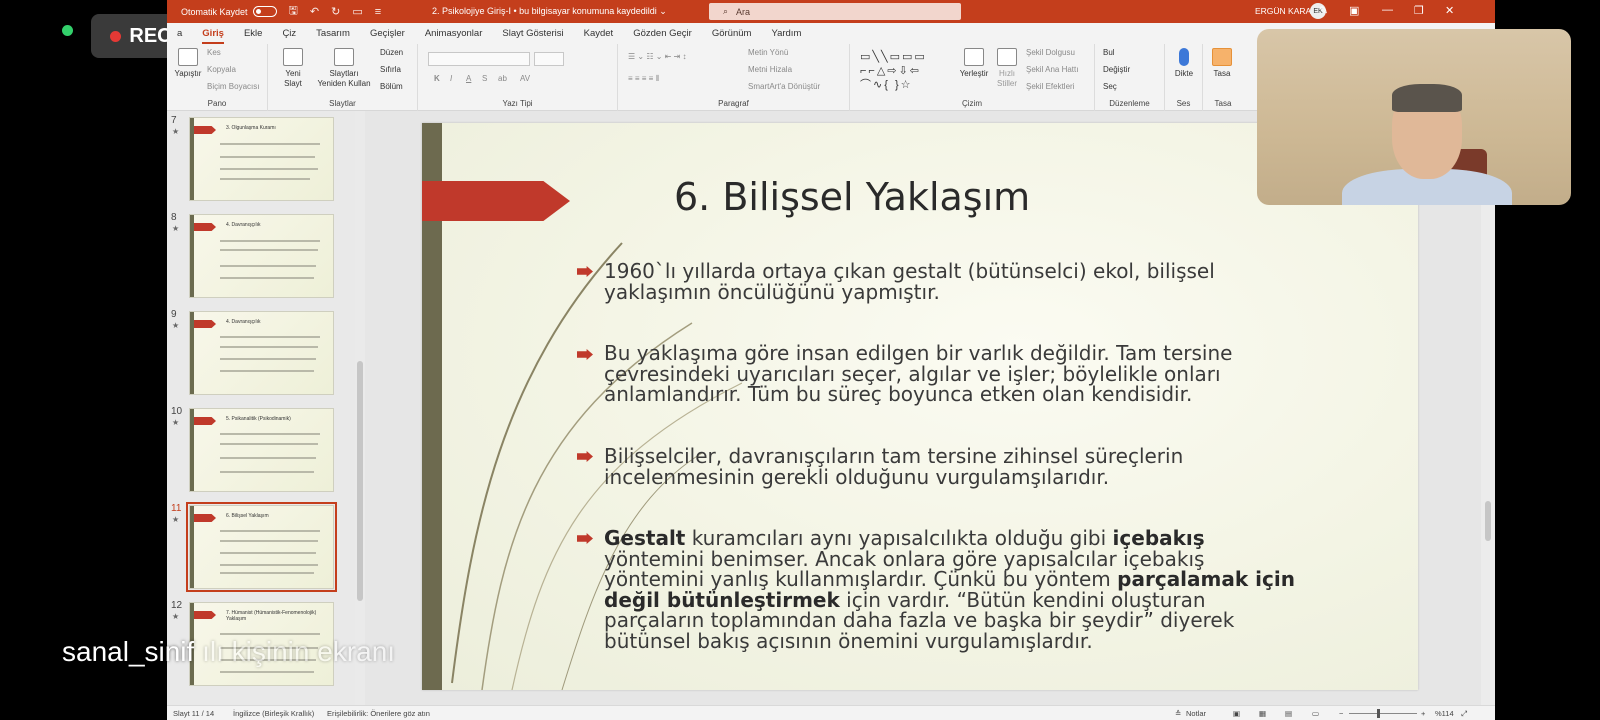 This screenshot has width=1600, height=720. What do you see at coordinates (770, 69) in the screenshot?
I see `align-text-button: Metni Hizala` at bounding box center [770, 69].